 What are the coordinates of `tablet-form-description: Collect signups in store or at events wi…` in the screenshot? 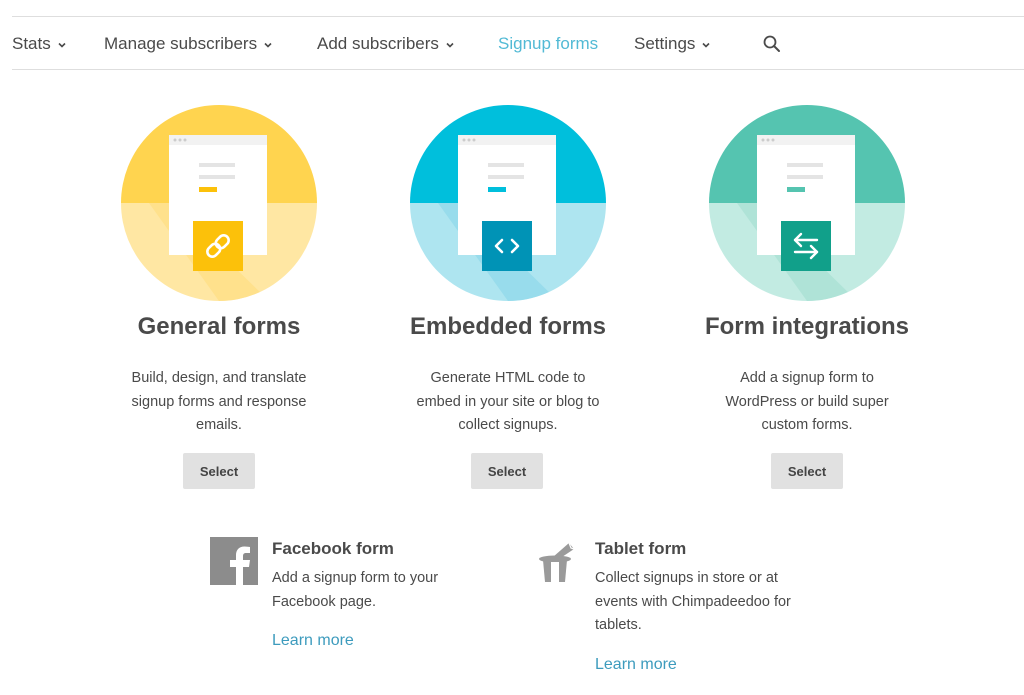 It's located at (693, 602).